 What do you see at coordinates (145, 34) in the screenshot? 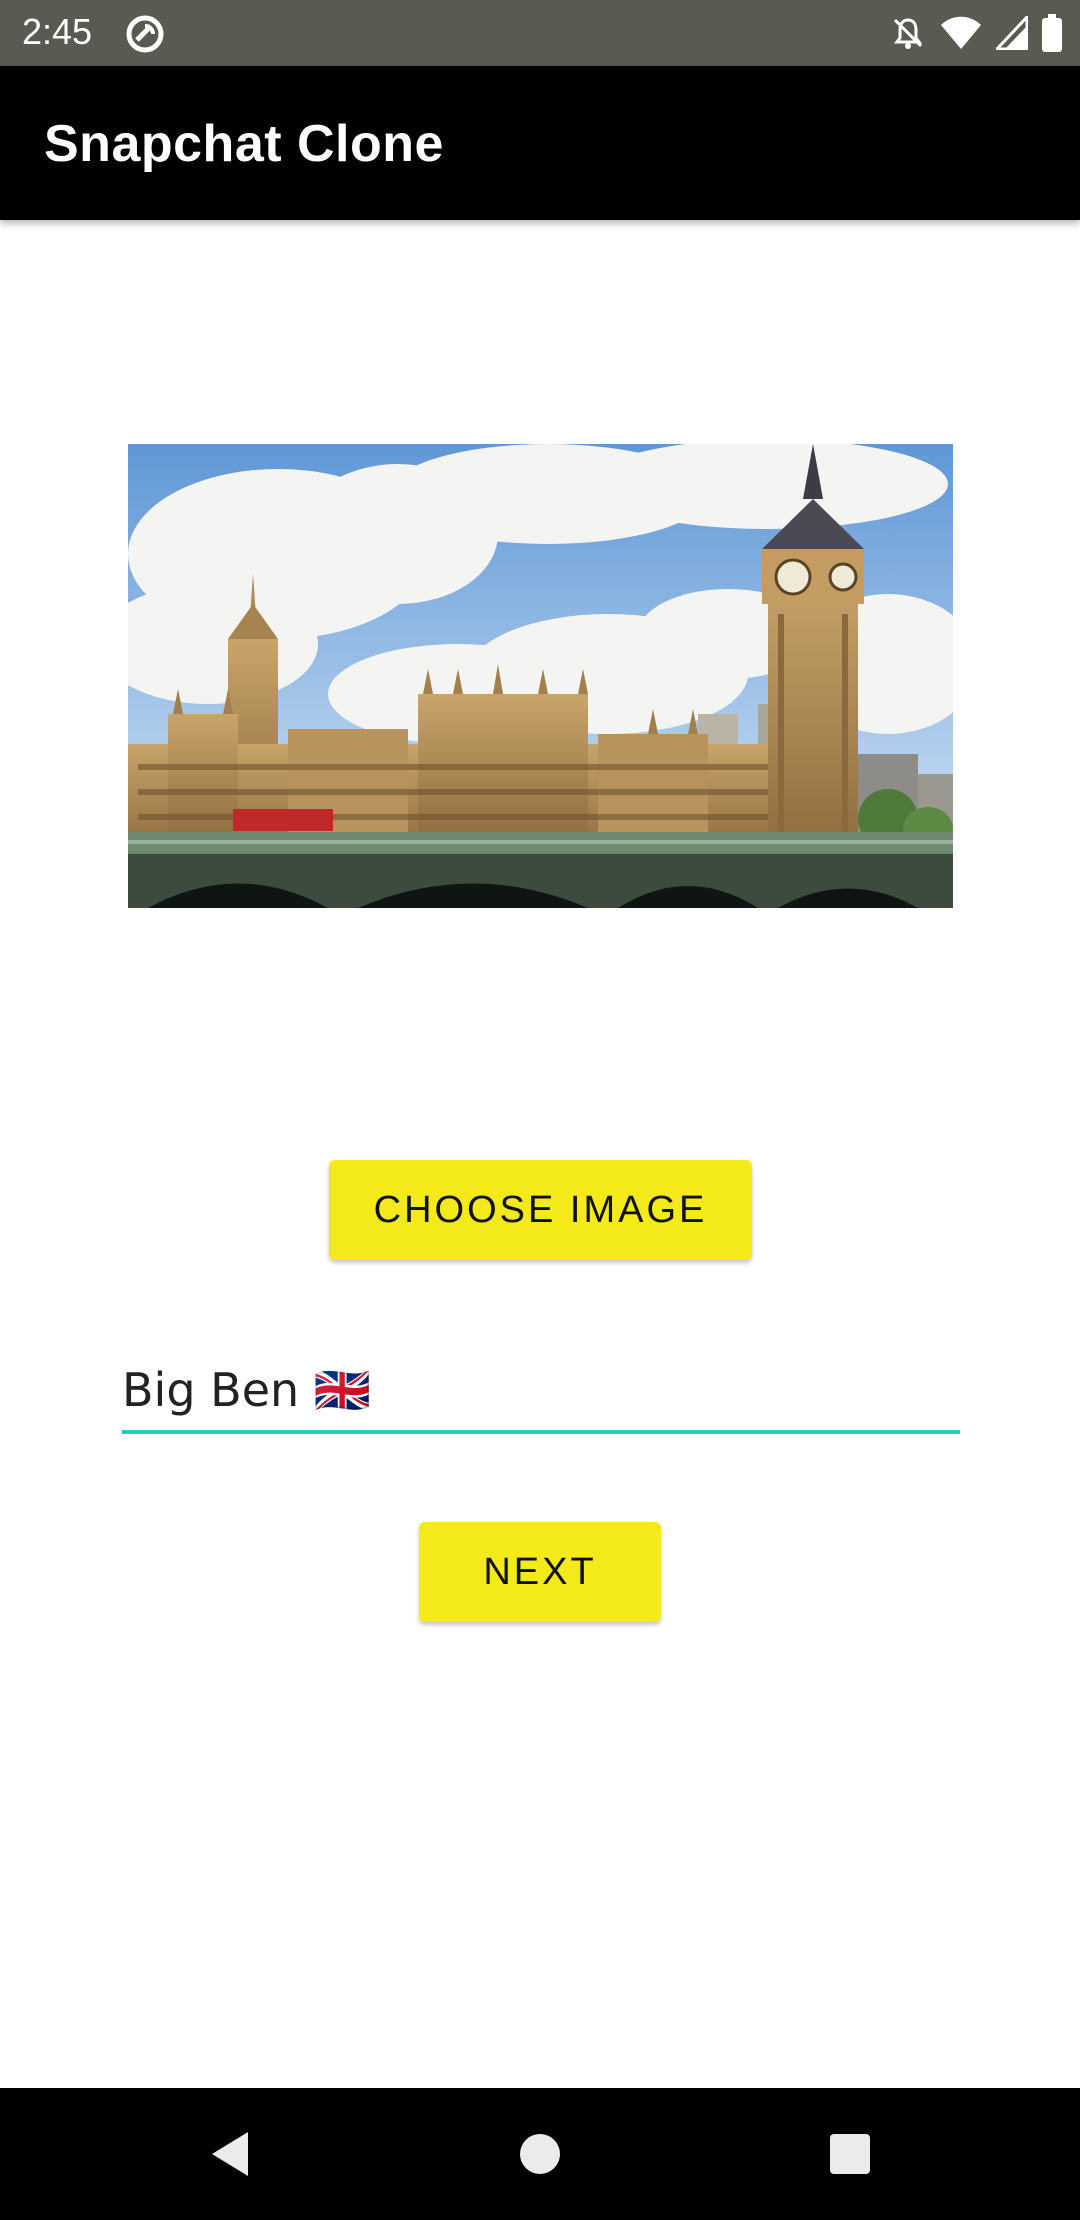
I see `app-notification-icon` at bounding box center [145, 34].